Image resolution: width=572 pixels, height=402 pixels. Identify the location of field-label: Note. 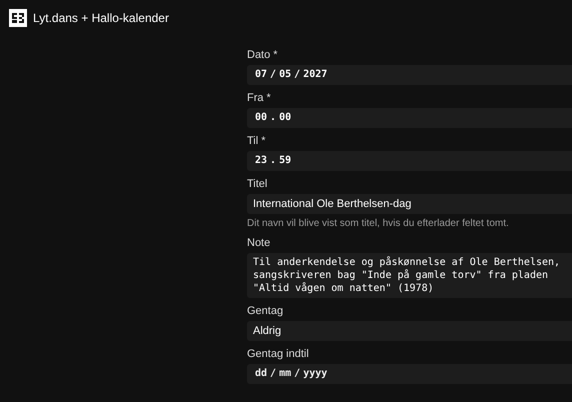
(258, 243).